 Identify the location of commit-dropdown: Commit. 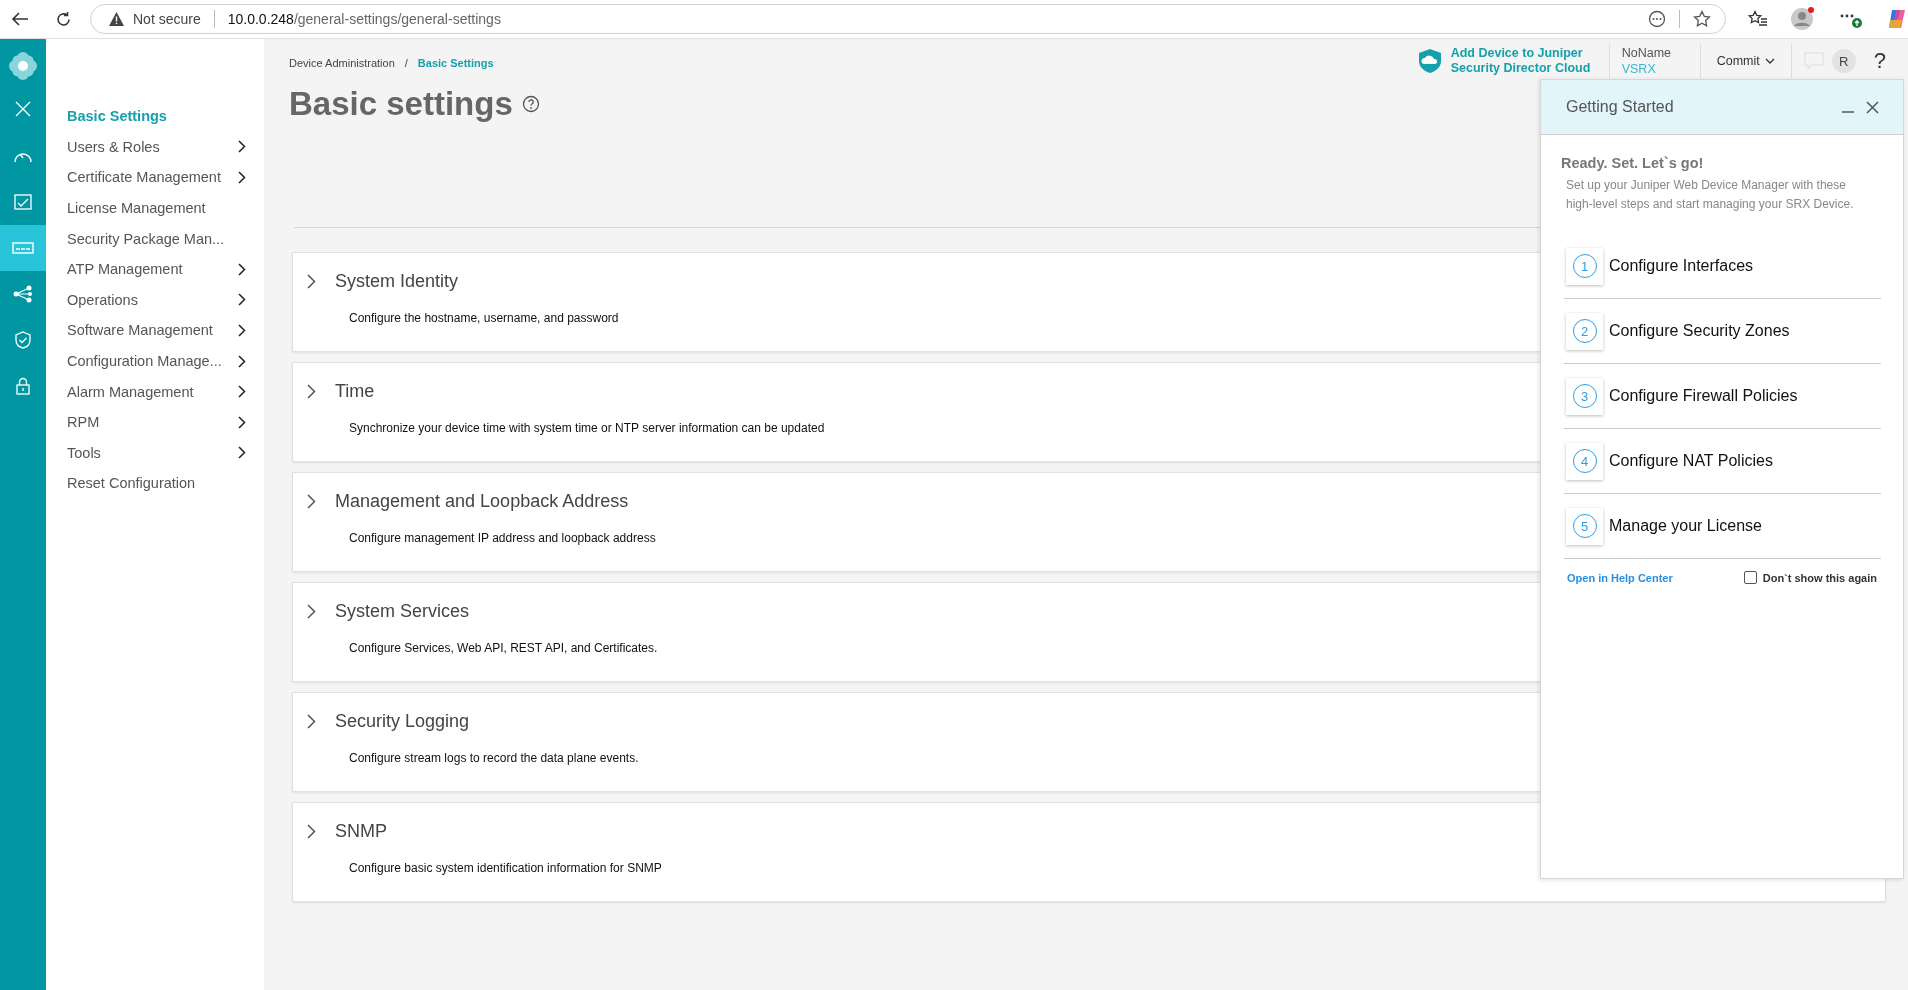
(1745, 61).